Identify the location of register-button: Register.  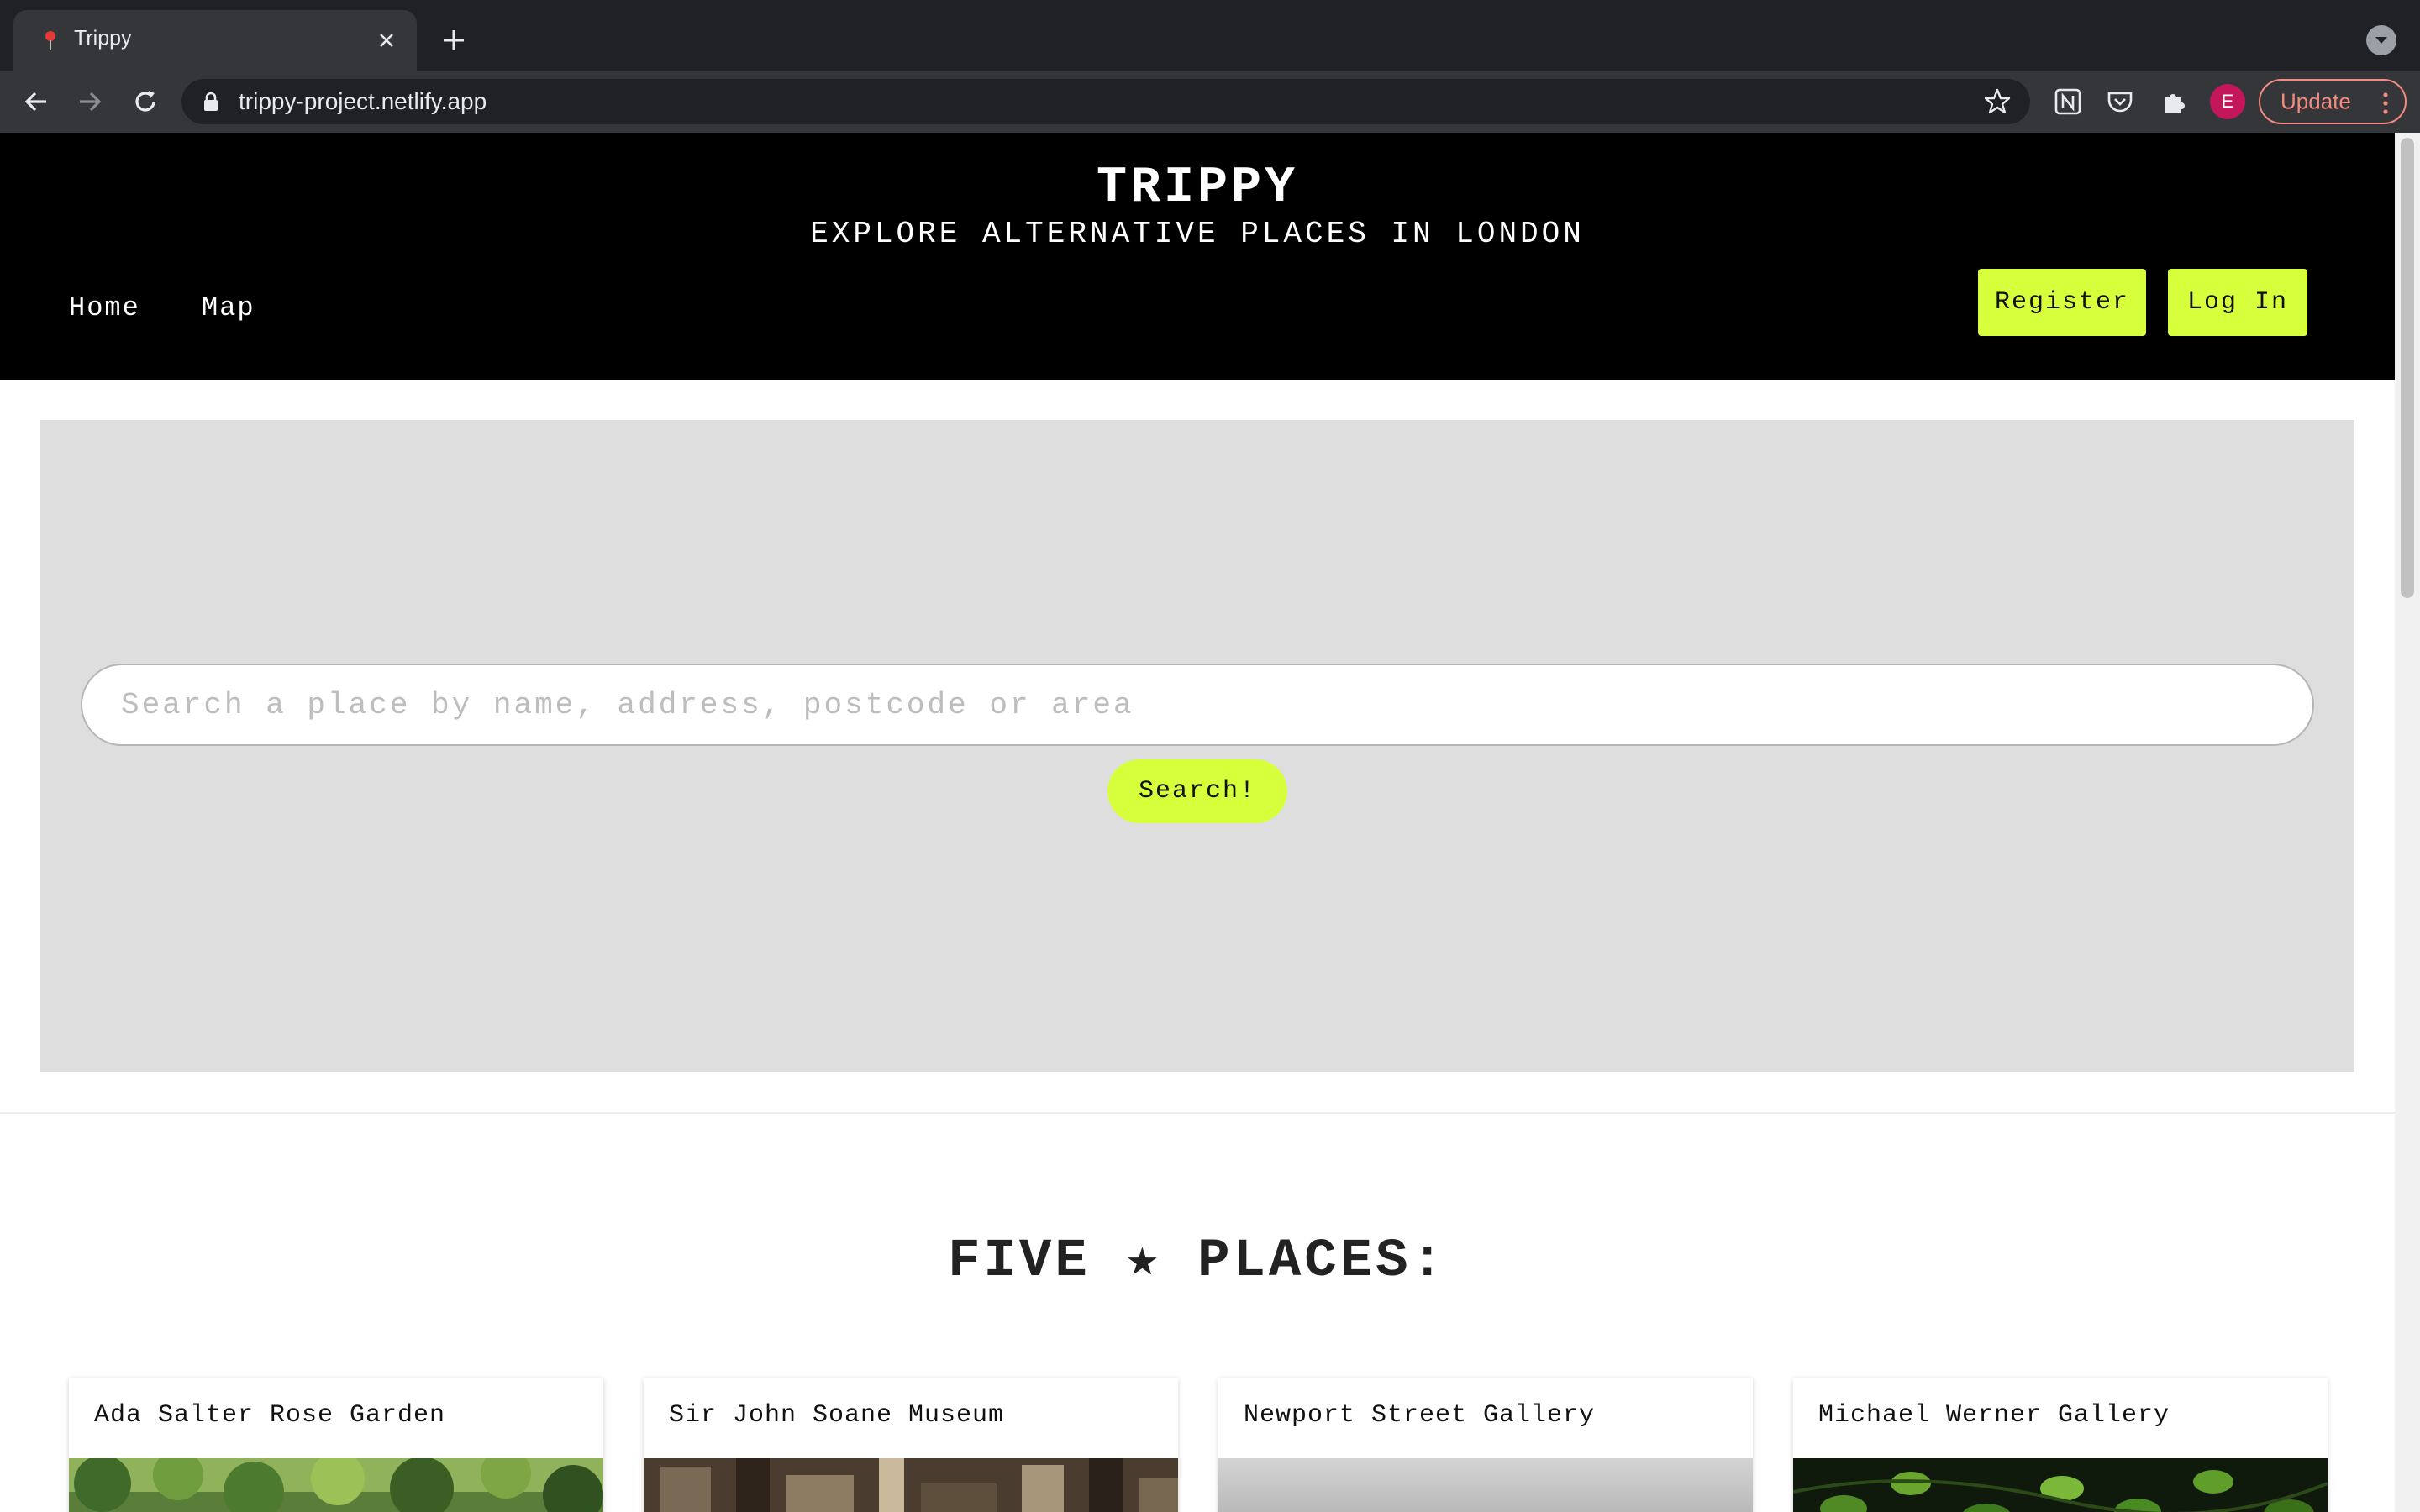
(2062, 302).